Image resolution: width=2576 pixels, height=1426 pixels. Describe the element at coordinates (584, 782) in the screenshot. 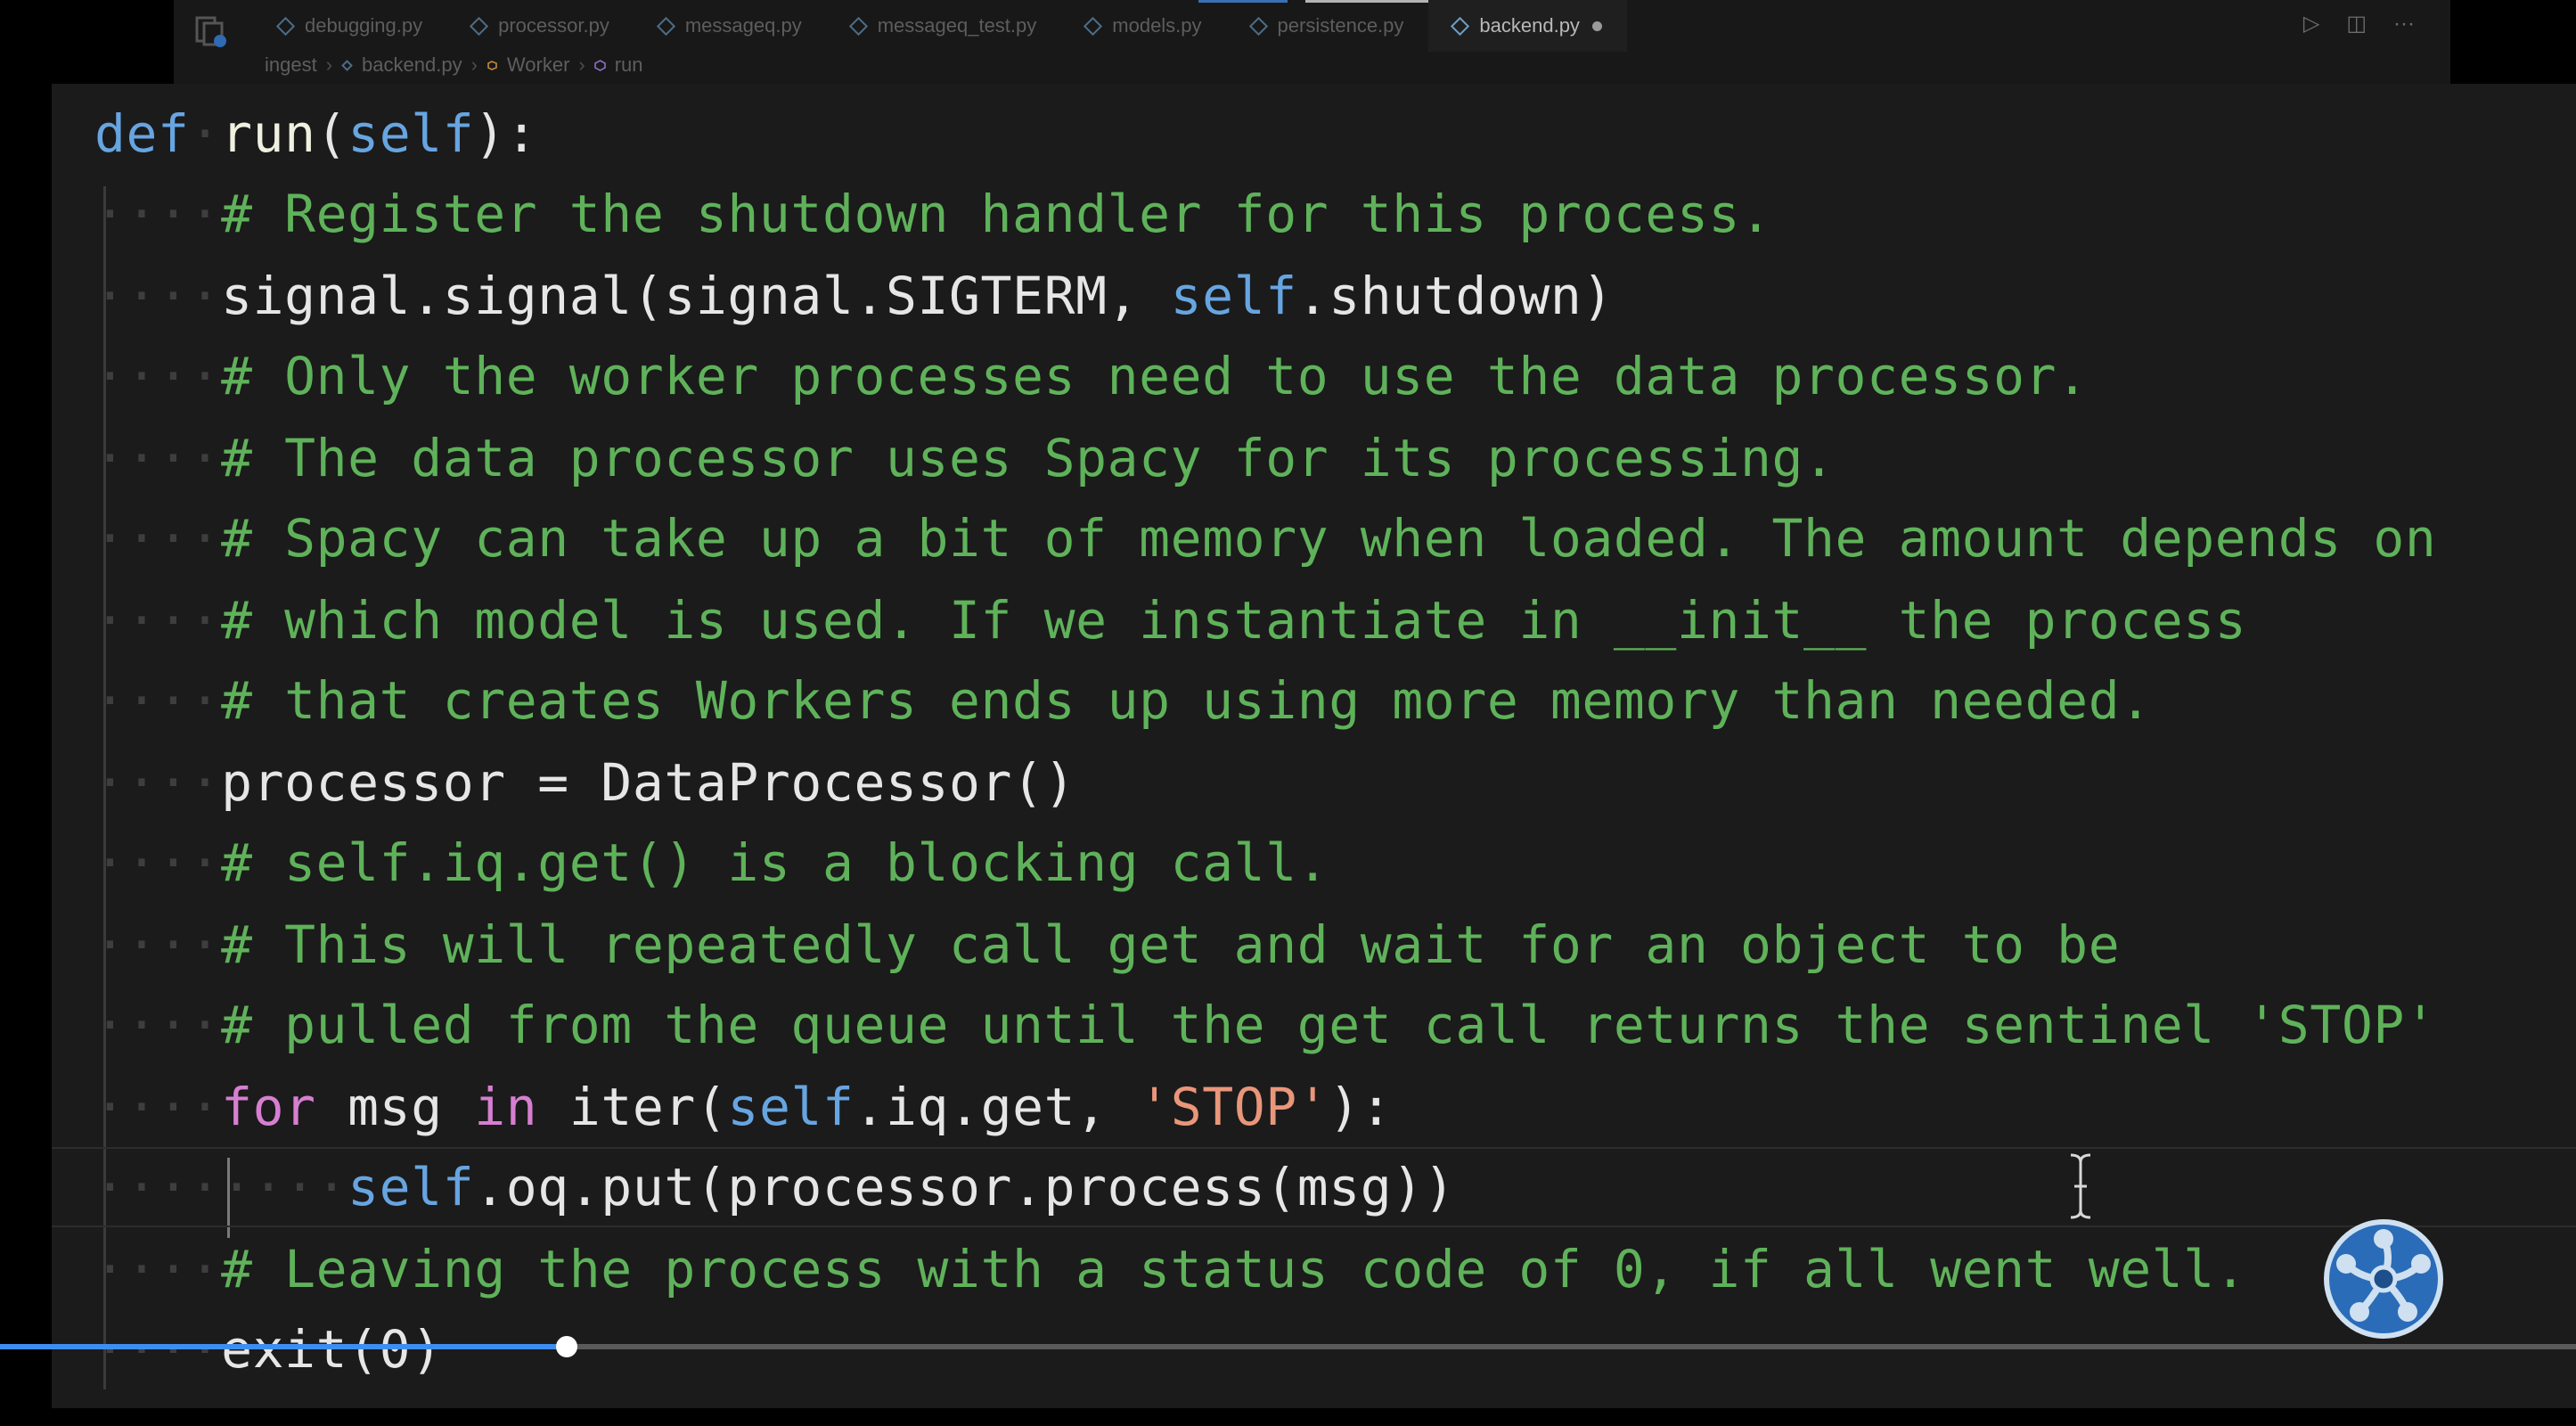

I see `code-line-9: ····processor = DataProcessor()` at that location.